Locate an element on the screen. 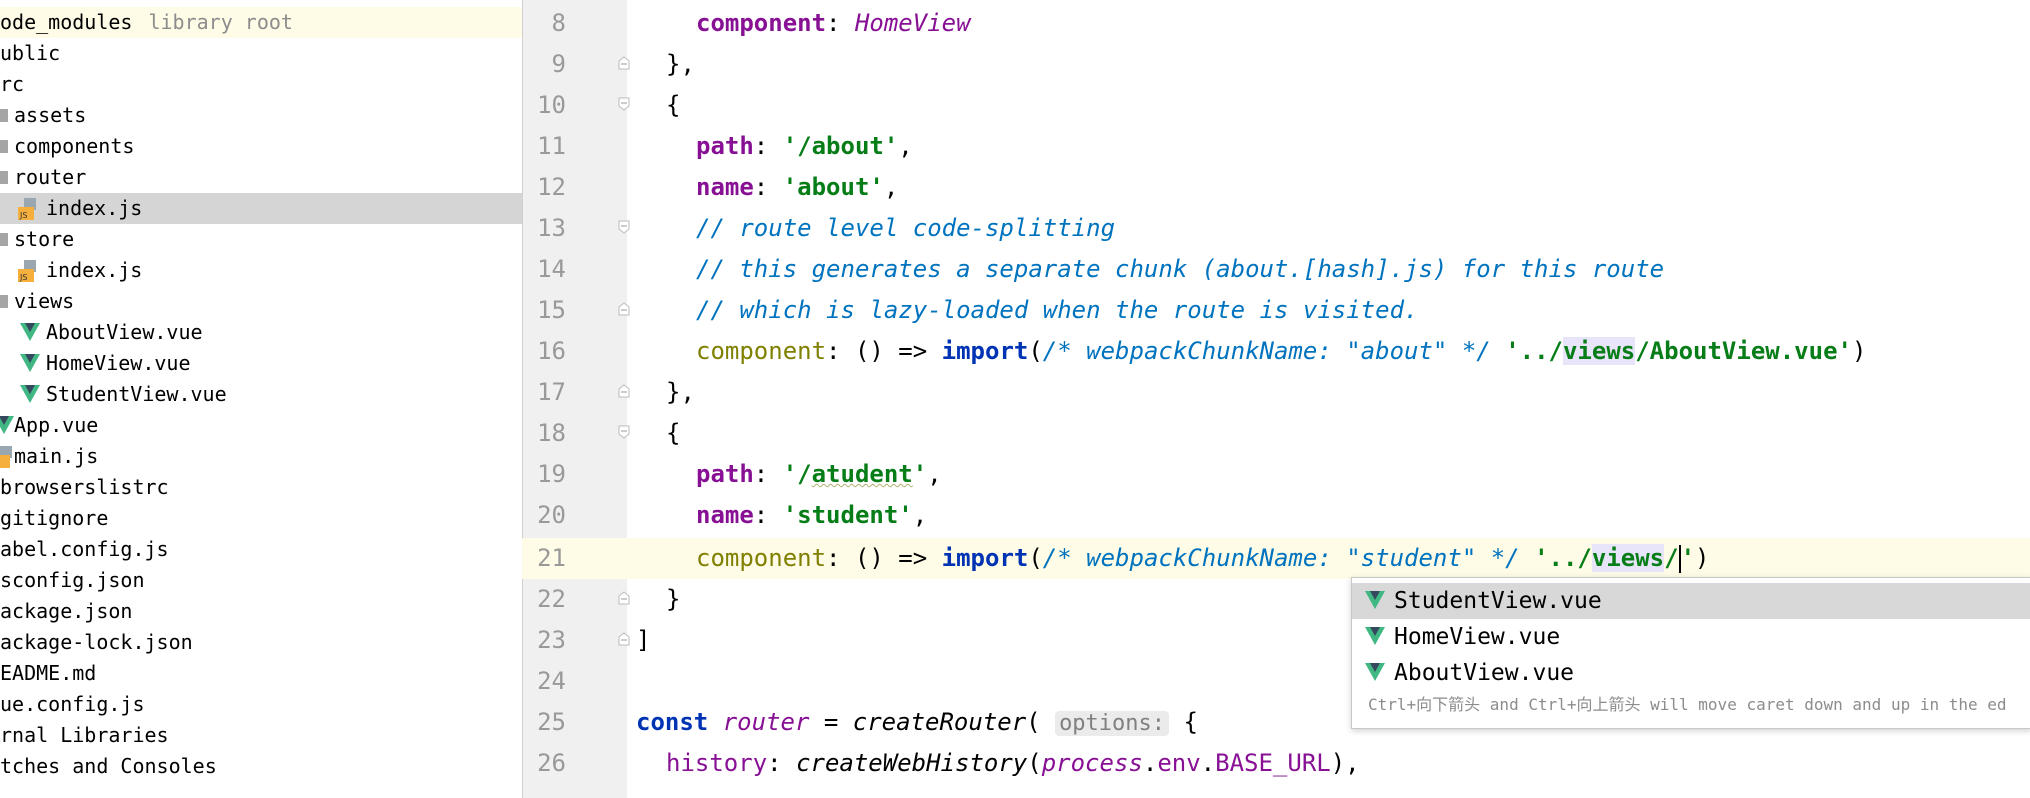 Image resolution: width=2030 pixels, height=798 pixels. property-key: name is located at coordinates (725, 187).